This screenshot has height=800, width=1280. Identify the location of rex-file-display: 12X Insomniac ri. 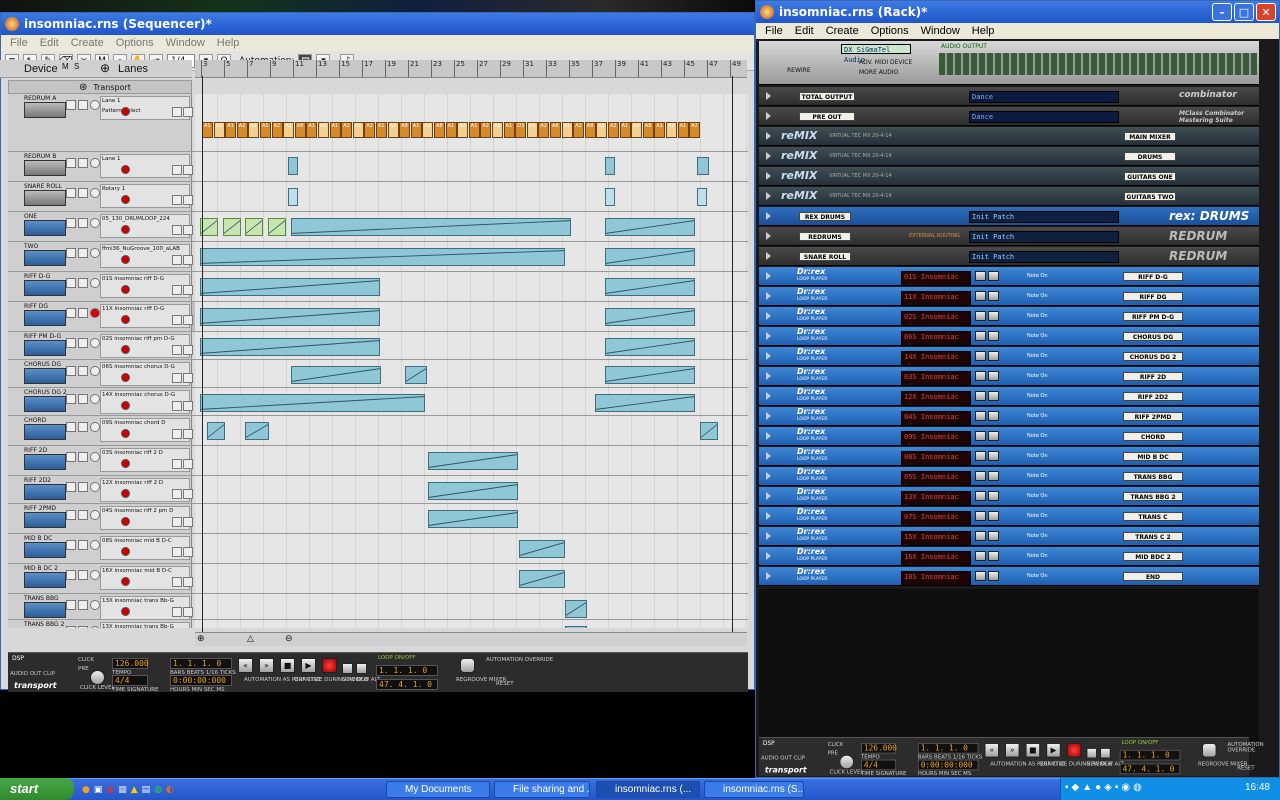
(936, 398).